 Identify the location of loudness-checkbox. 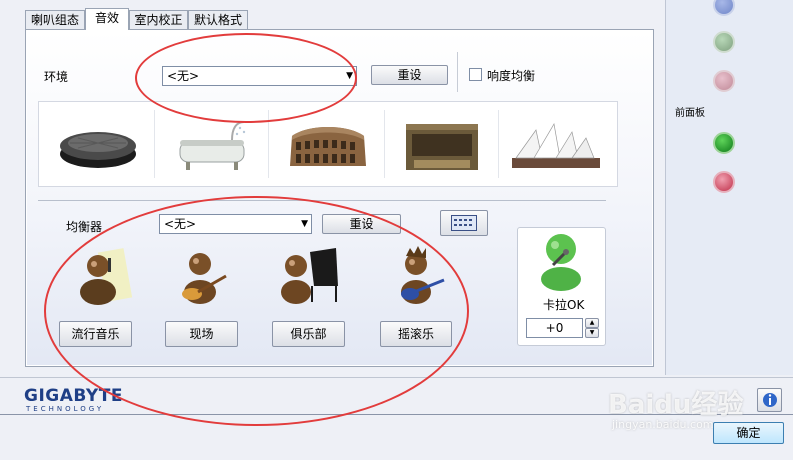
(475, 74).